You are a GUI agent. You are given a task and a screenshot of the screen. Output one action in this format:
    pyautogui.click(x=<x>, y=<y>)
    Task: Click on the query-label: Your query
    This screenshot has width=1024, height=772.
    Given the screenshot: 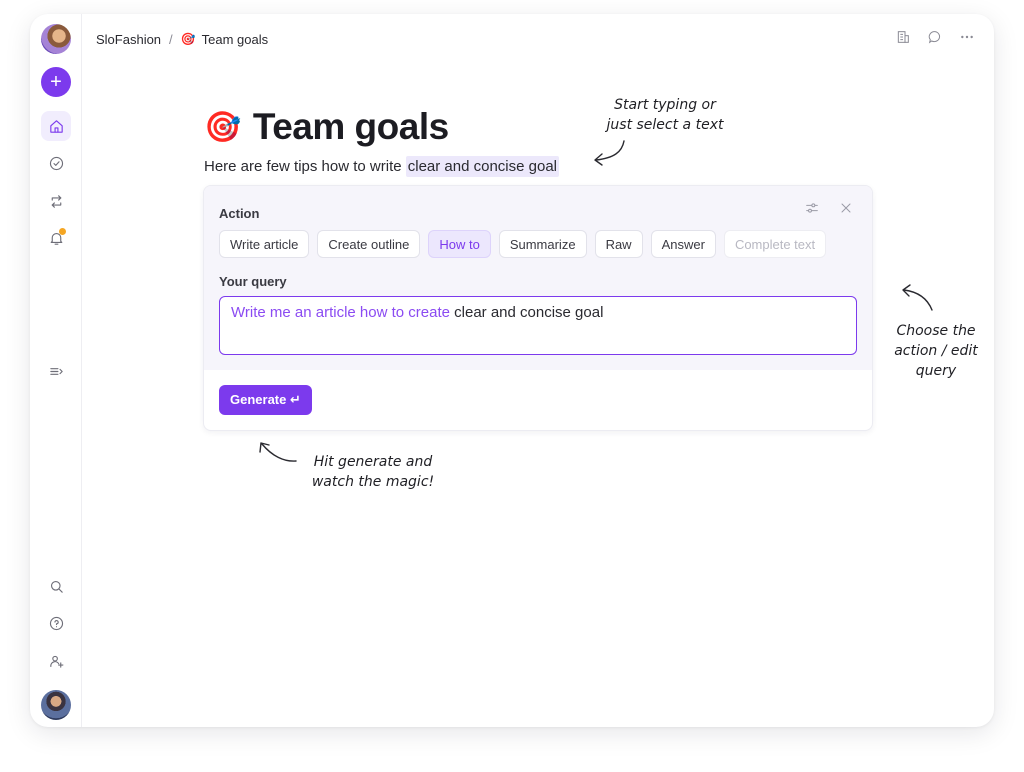 What is the action you would take?
    pyautogui.click(x=253, y=281)
    